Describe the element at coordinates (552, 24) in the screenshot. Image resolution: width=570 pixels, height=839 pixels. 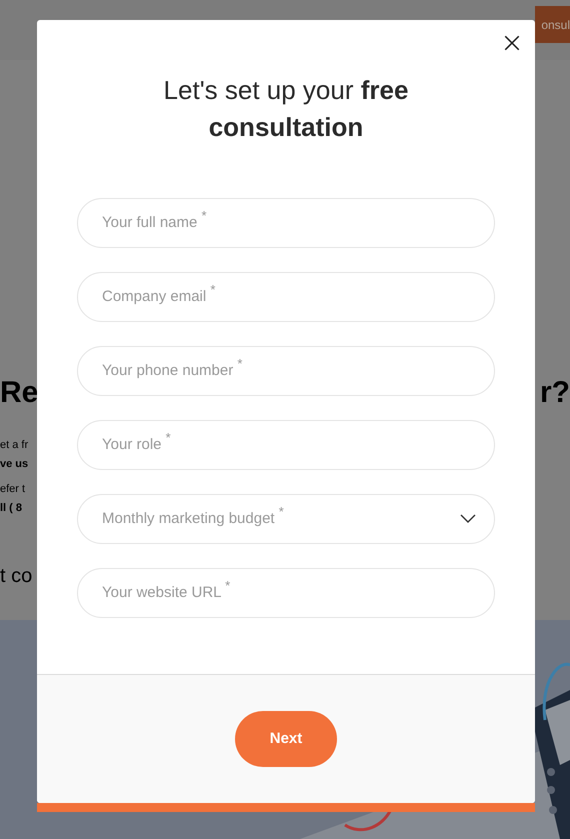
I see `consult-button: onsul` at that location.